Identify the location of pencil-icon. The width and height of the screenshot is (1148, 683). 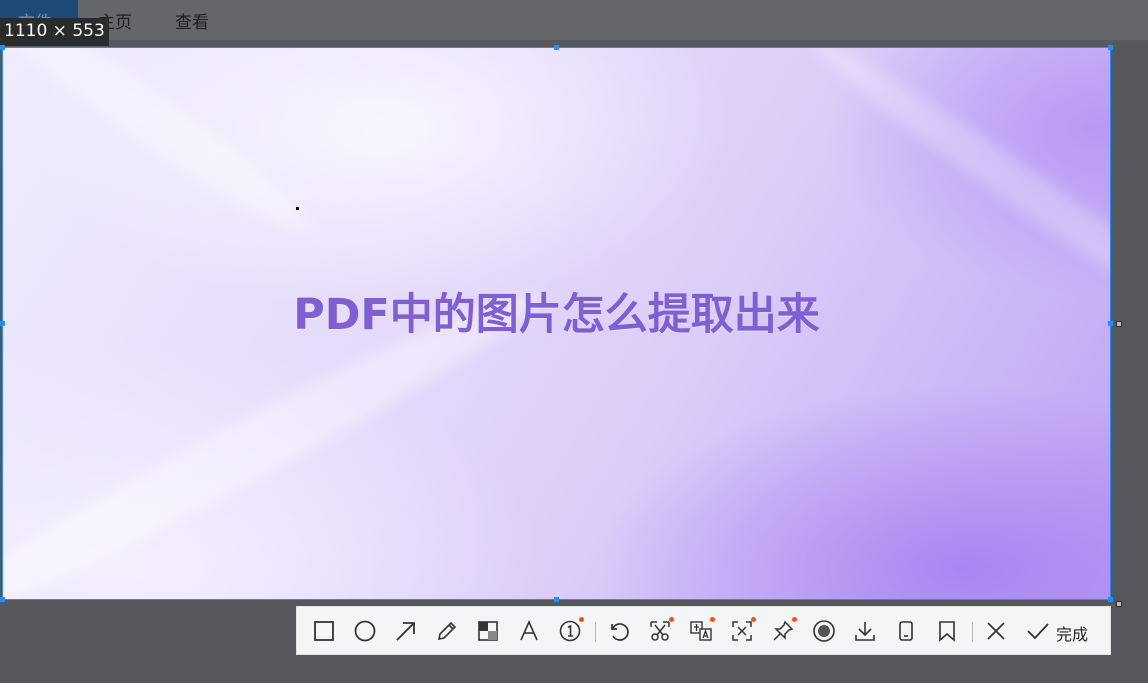
(447, 631).